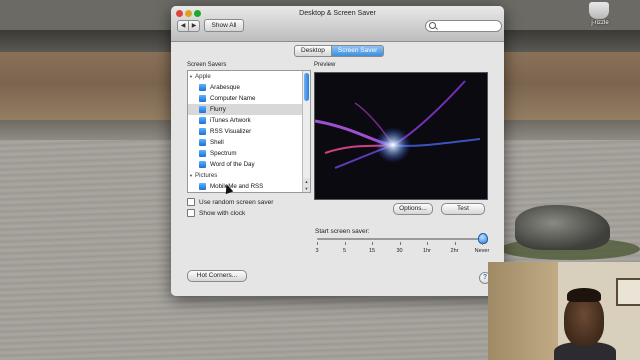  I want to click on webcam-overlay, so click(564, 311).